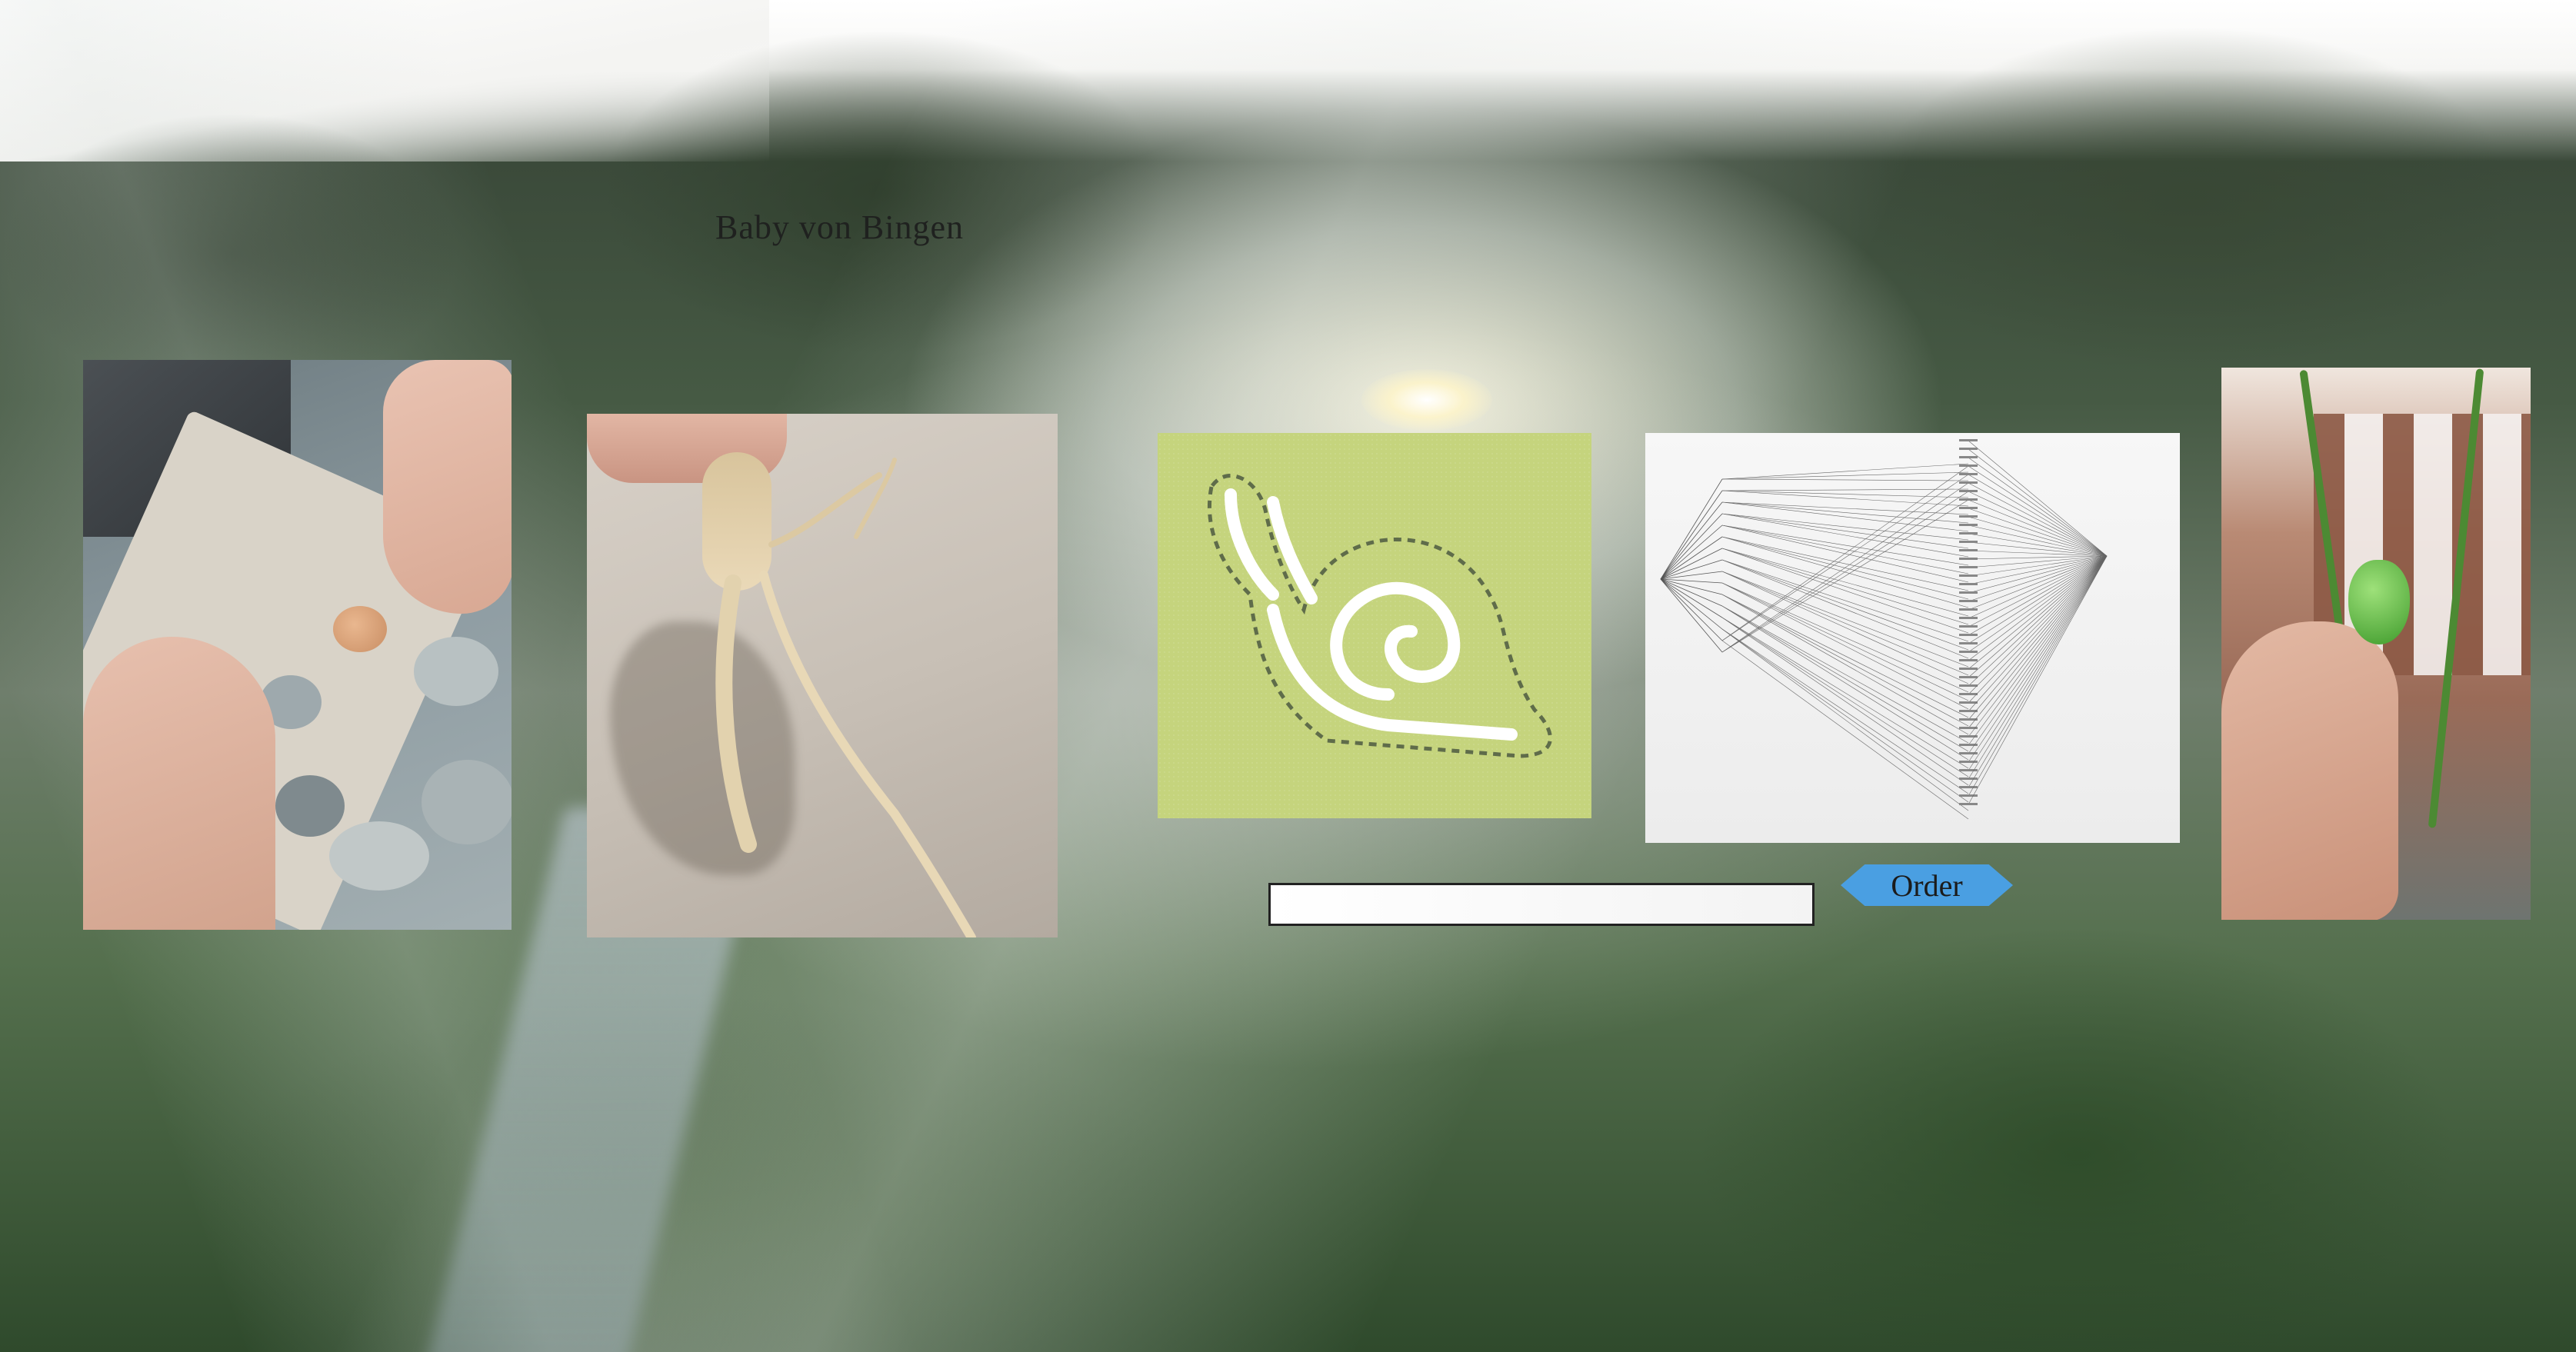  What do you see at coordinates (297, 645) in the screenshot?
I see `eggs-photo` at bounding box center [297, 645].